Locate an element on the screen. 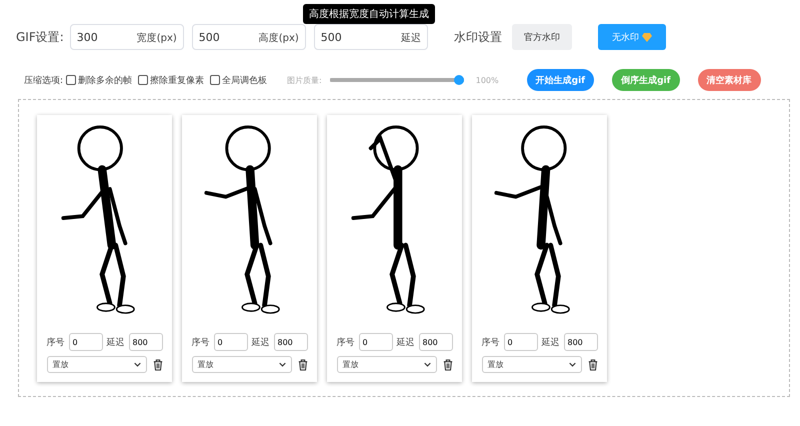 The image size is (800, 426). compression-label: 压缩选项: is located at coordinates (44, 80).